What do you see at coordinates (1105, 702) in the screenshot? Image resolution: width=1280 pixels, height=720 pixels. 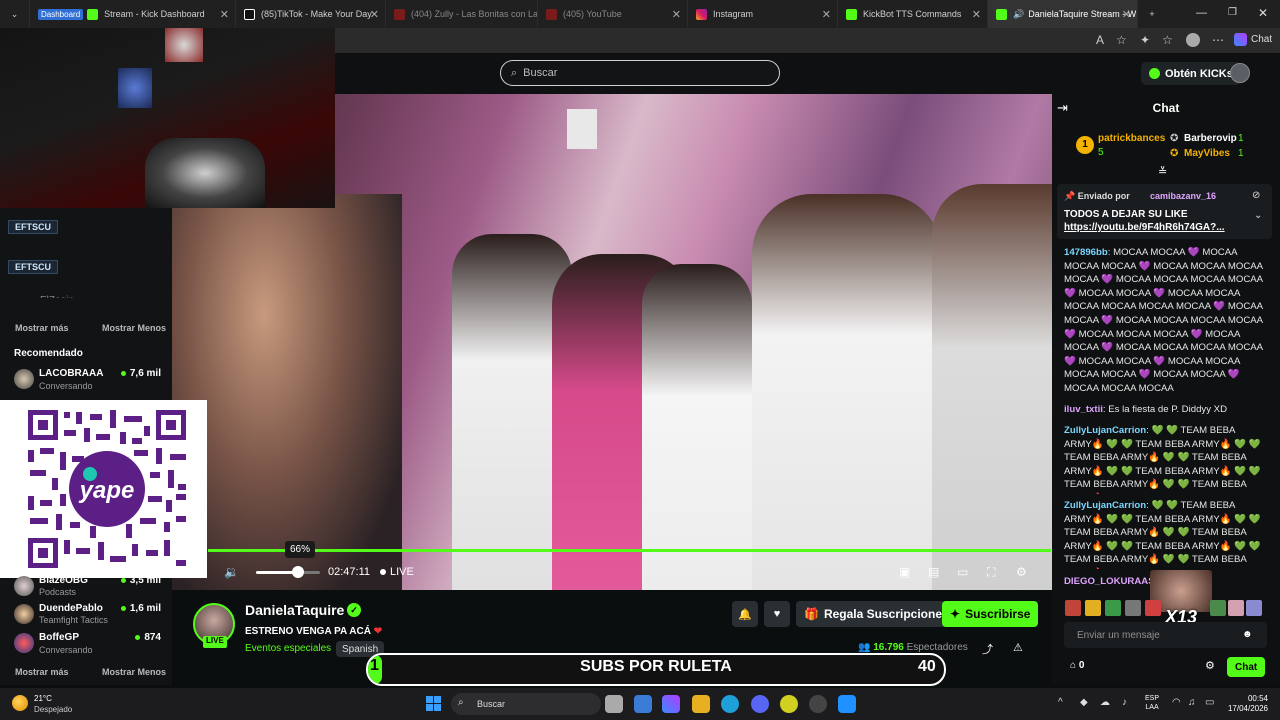 I see `cloud-icon: ☁` at bounding box center [1105, 702].